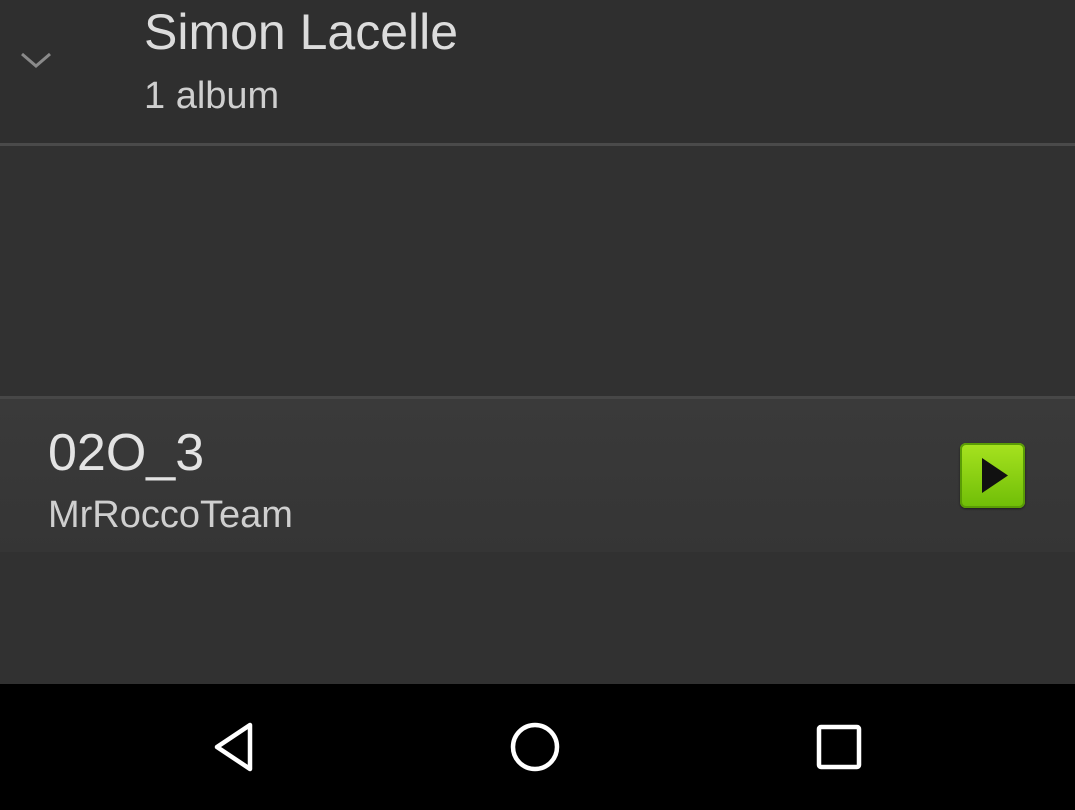  What do you see at coordinates (301, 32) in the screenshot?
I see `artist-name: Simon Lacelle` at bounding box center [301, 32].